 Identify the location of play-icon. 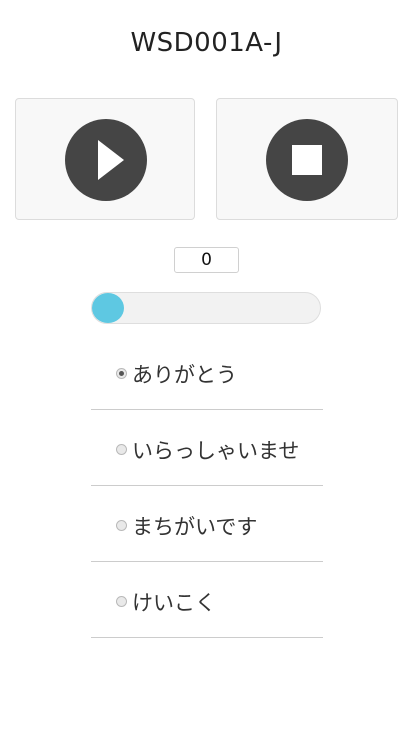
(106, 160).